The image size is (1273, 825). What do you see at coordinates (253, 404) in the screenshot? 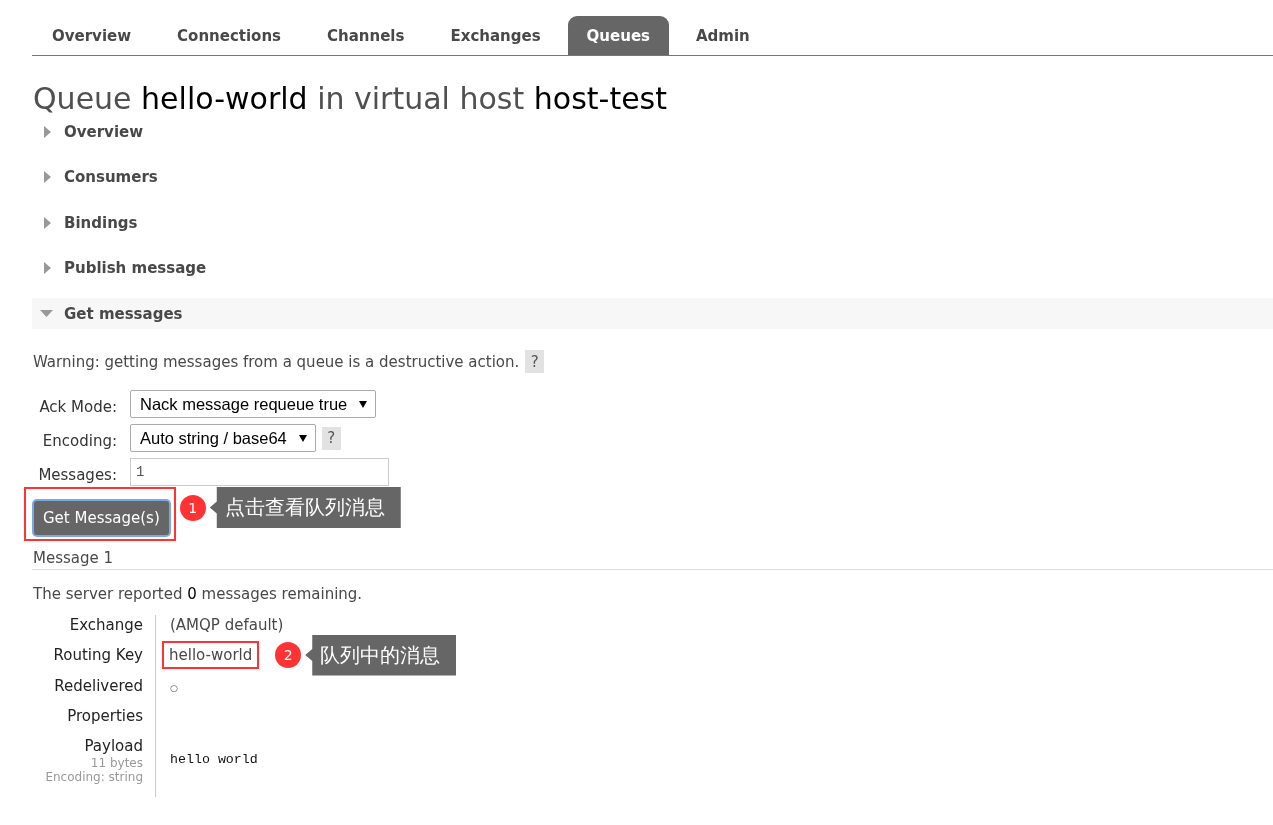
I see `dropdown-select: Nack message requeue true` at bounding box center [253, 404].